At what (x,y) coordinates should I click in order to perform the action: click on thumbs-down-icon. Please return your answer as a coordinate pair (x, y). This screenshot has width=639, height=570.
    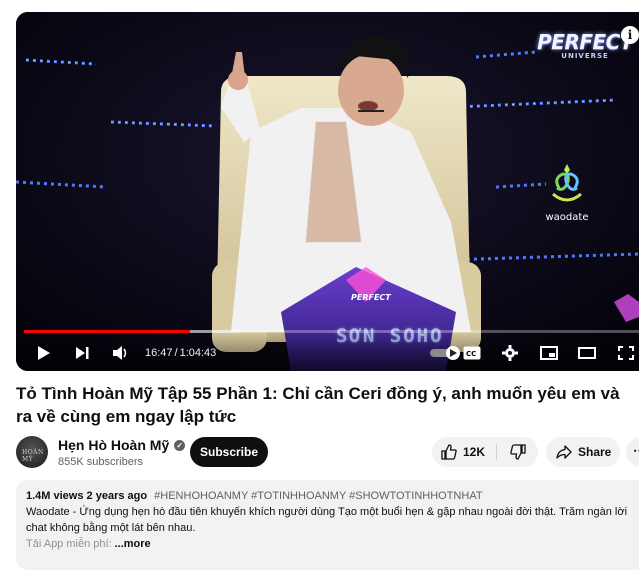
    Looking at the image, I should click on (518, 452).